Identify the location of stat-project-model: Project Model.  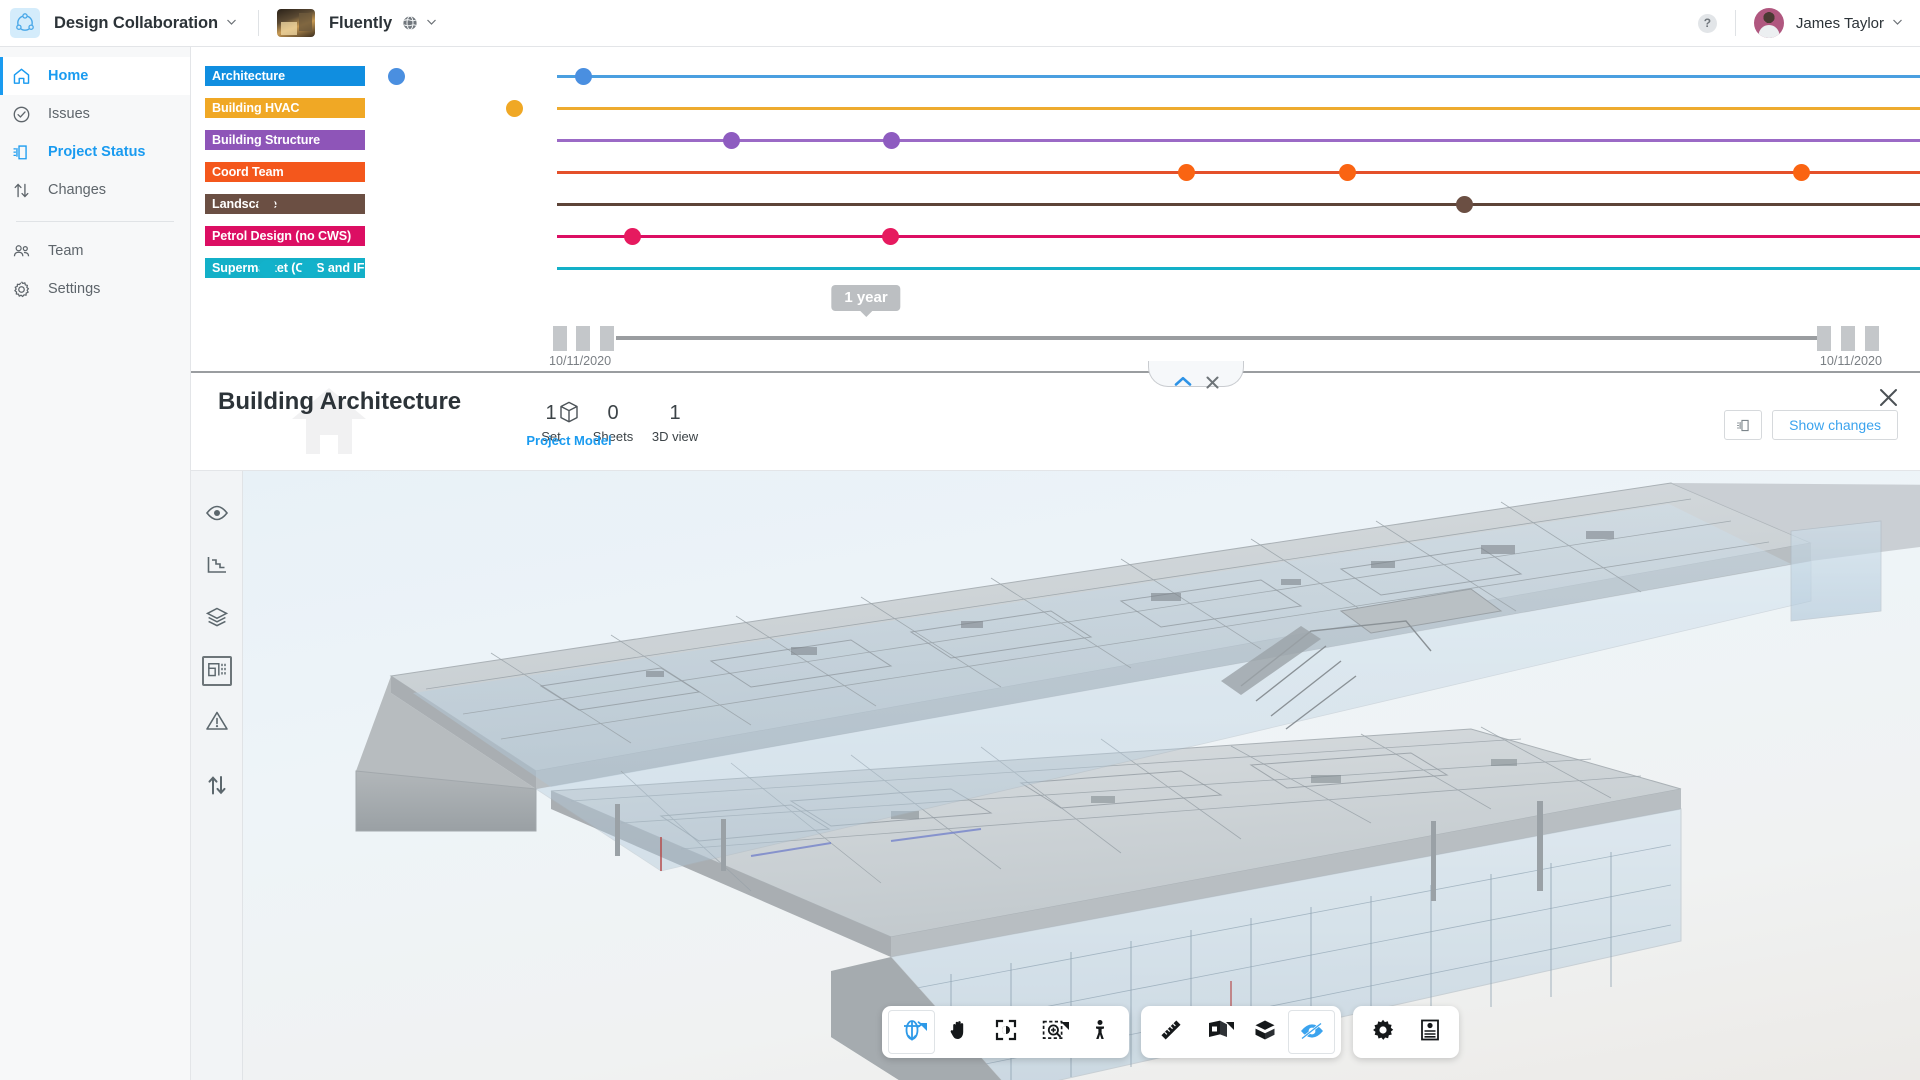
(569, 704).